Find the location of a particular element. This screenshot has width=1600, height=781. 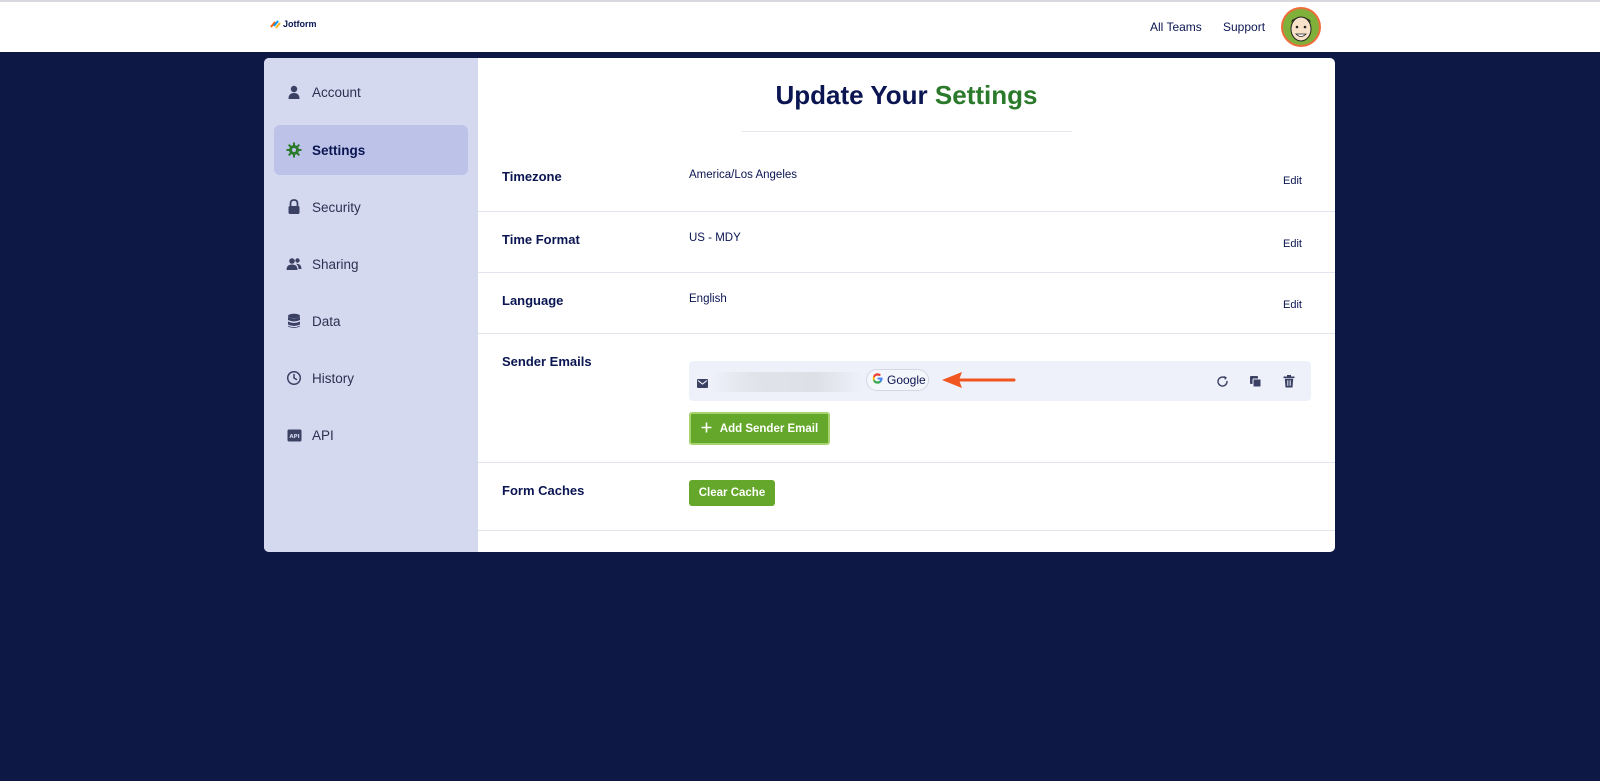

language-label: Language is located at coordinates (533, 300).